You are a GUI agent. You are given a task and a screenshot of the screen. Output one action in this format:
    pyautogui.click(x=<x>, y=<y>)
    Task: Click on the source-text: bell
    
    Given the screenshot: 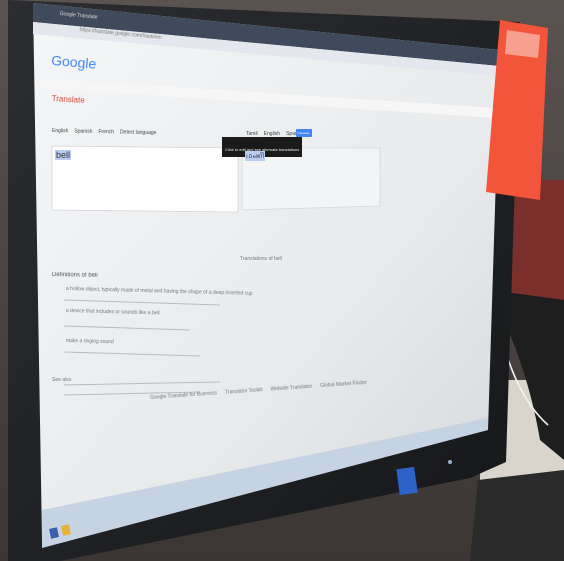 What is the action you would take?
    pyautogui.click(x=63, y=155)
    